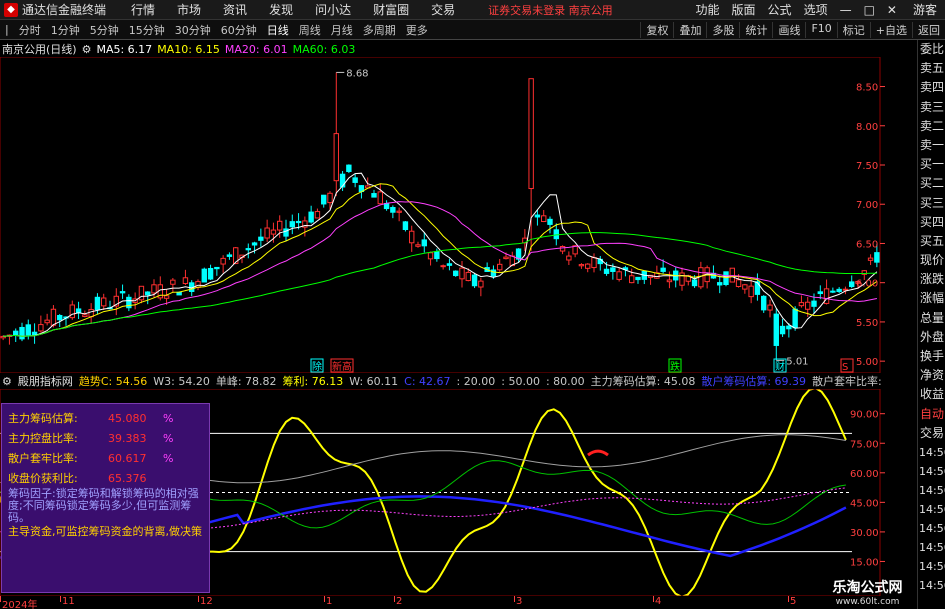 Image resolution: width=945 pixels, height=609 pixels. What do you see at coordinates (379, 30) in the screenshot?
I see `period-multi: 多周期` at bounding box center [379, 30].